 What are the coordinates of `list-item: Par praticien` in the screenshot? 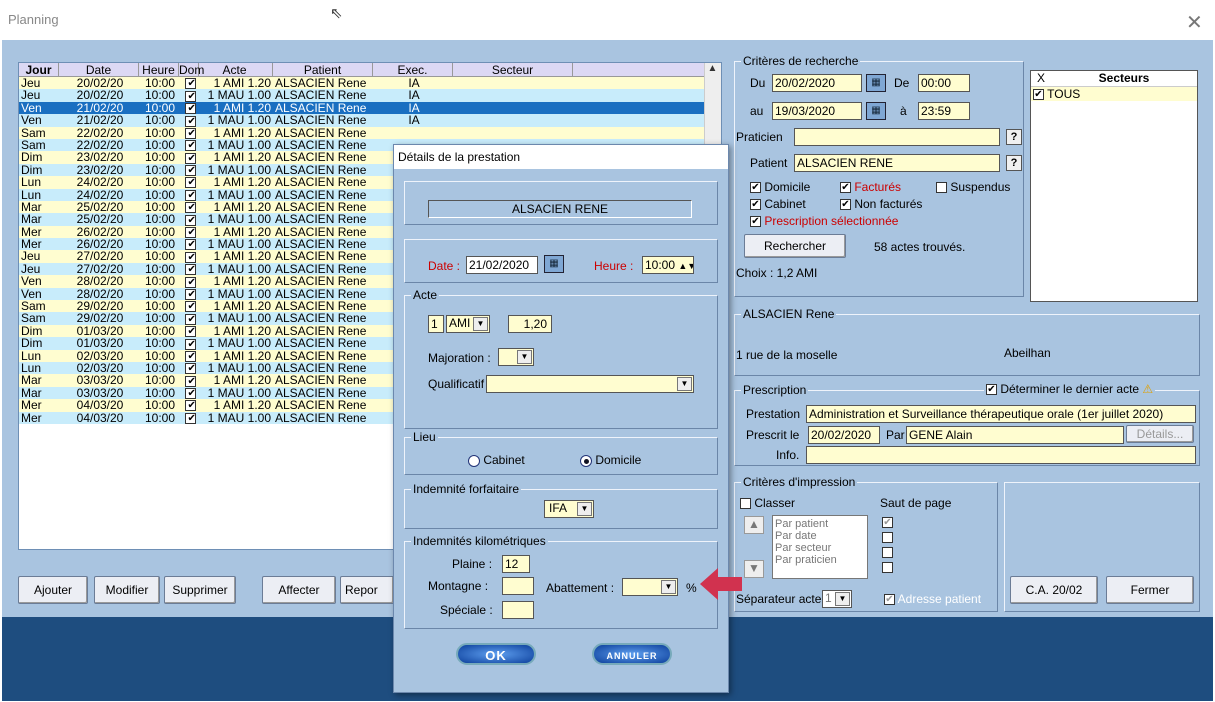 It's located at (820, 560).